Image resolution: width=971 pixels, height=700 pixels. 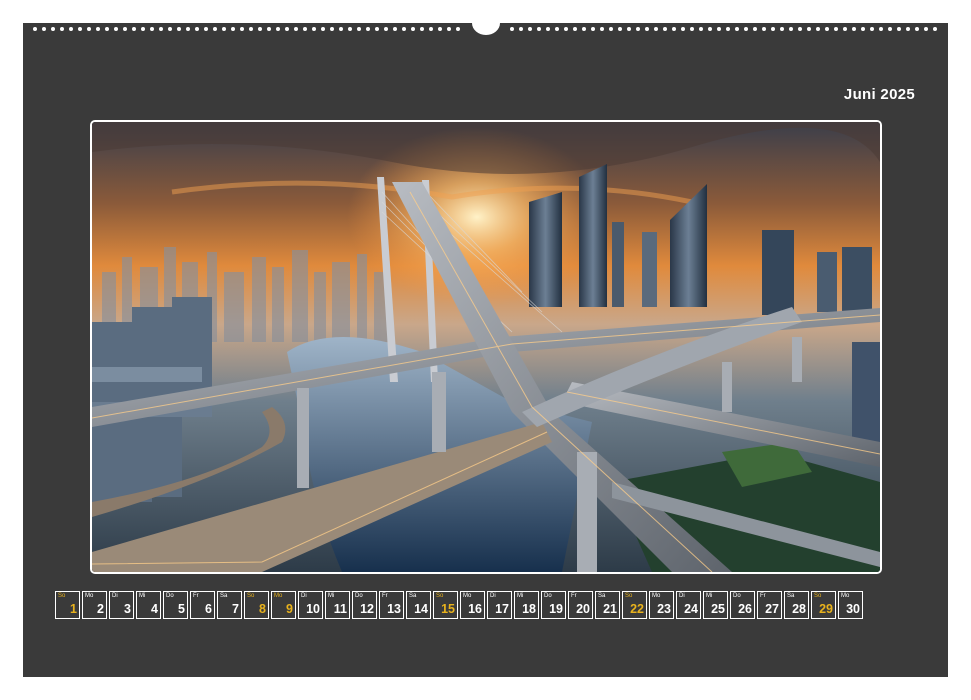 I want to click on day-number: 12, so click(x=367, y=609).